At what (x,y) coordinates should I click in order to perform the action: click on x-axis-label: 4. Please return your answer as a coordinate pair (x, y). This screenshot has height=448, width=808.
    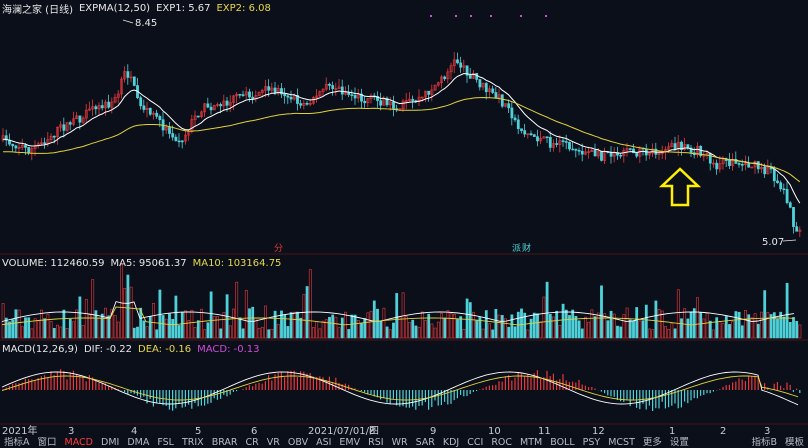
    Looking at the image, I should click on (134, 431).